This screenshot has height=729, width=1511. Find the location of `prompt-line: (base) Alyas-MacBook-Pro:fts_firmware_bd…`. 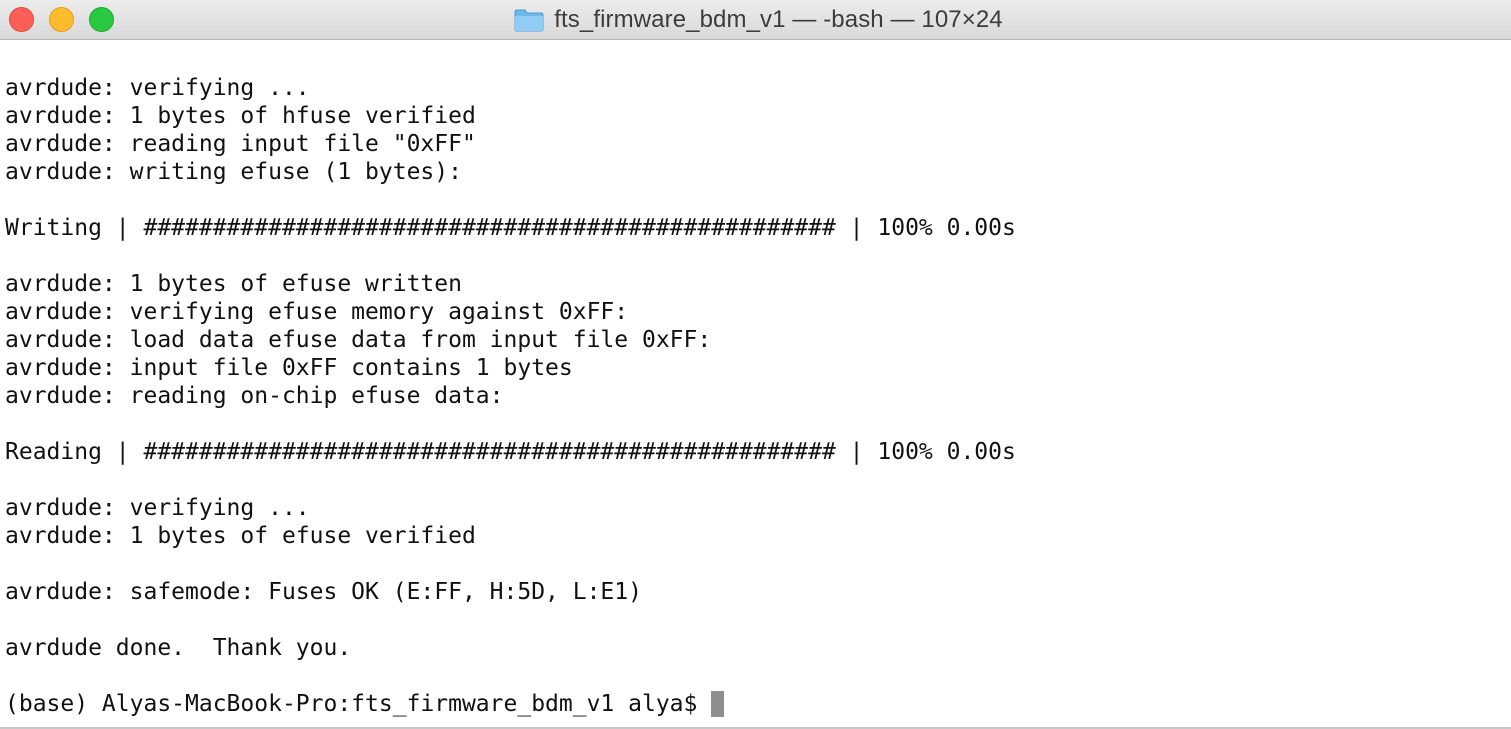

prompt-line: (base) Alyas-MacBook-Pro:fts_firmware_bd… is located at coordinates (755, 704).